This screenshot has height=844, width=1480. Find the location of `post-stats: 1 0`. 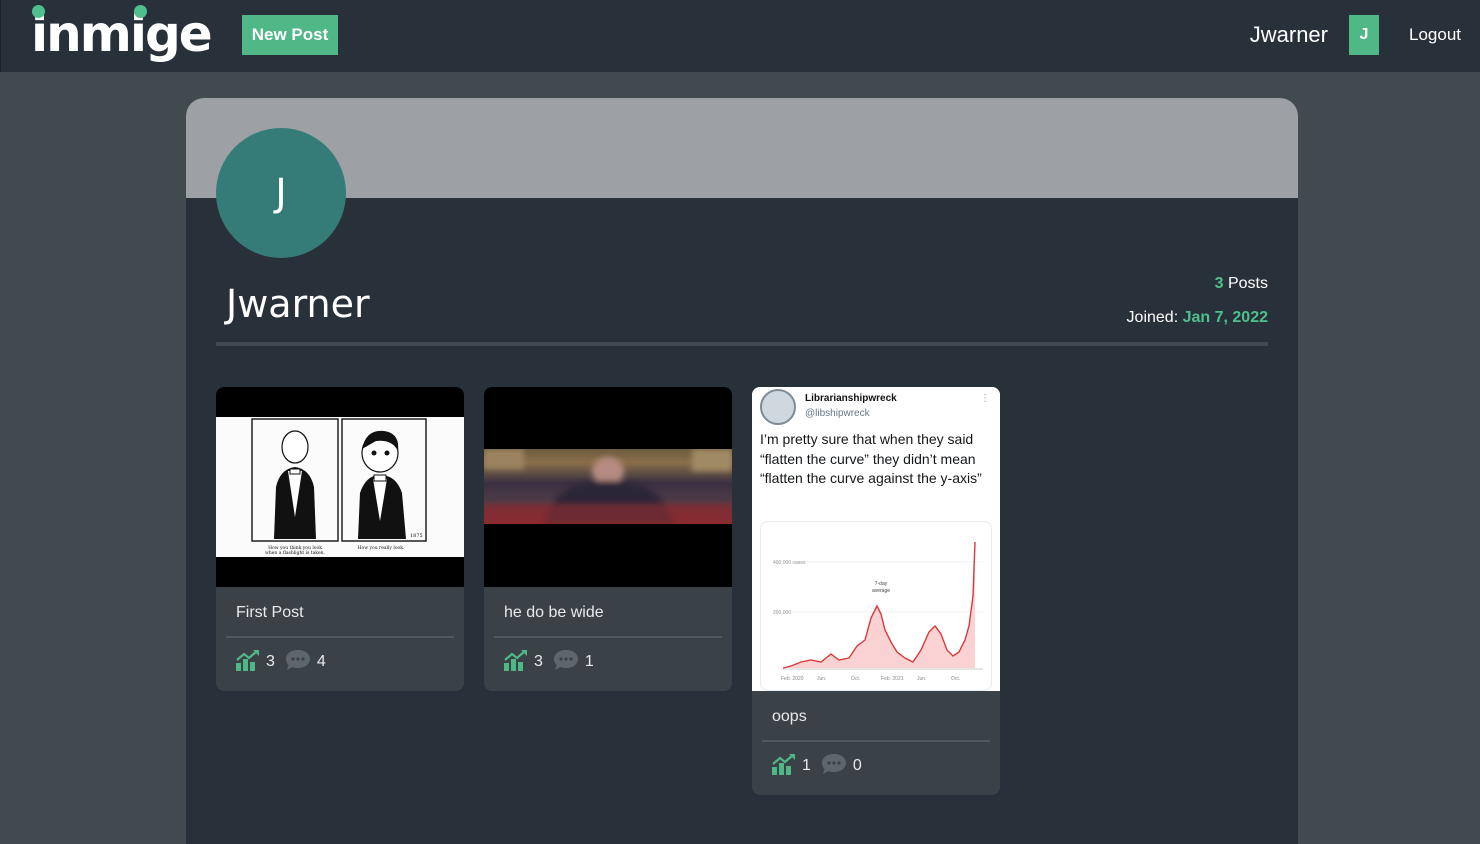

post-stats: 1 0 is located at coordinates (822, 766).